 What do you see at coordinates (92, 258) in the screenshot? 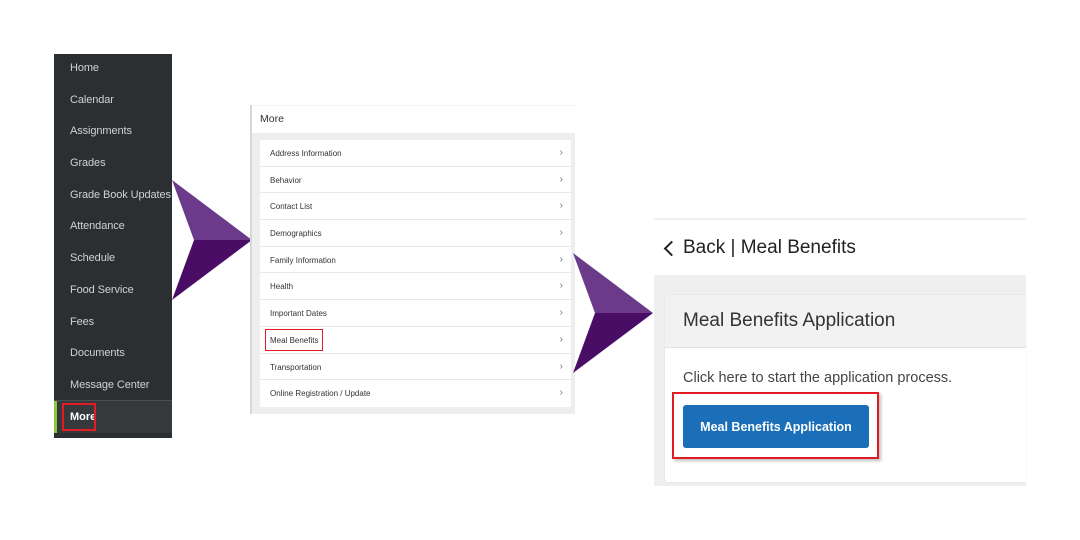
I see `sidebar-item-schedule: Schedule` at bounding box center [92, 258].